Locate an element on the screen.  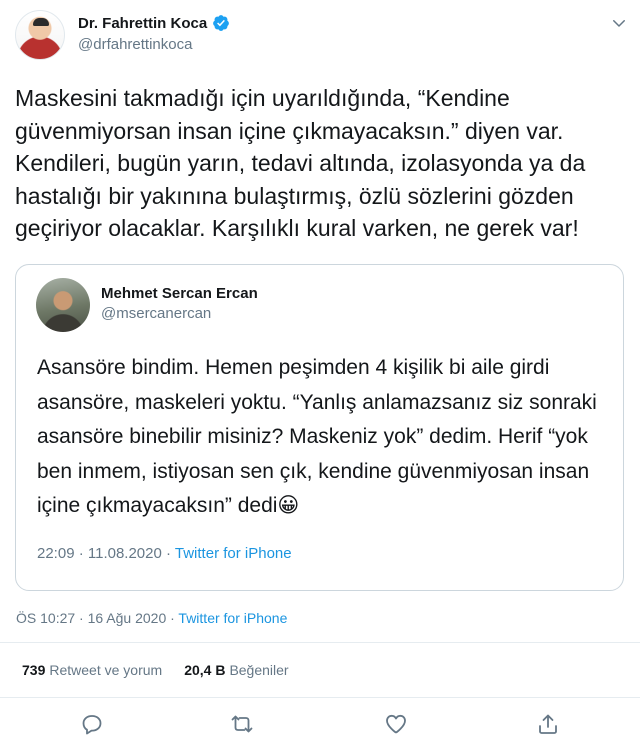
tweet-time: ÖS 10:27 · 16 Ağu 2020 · is located at coordinates (97, 618).